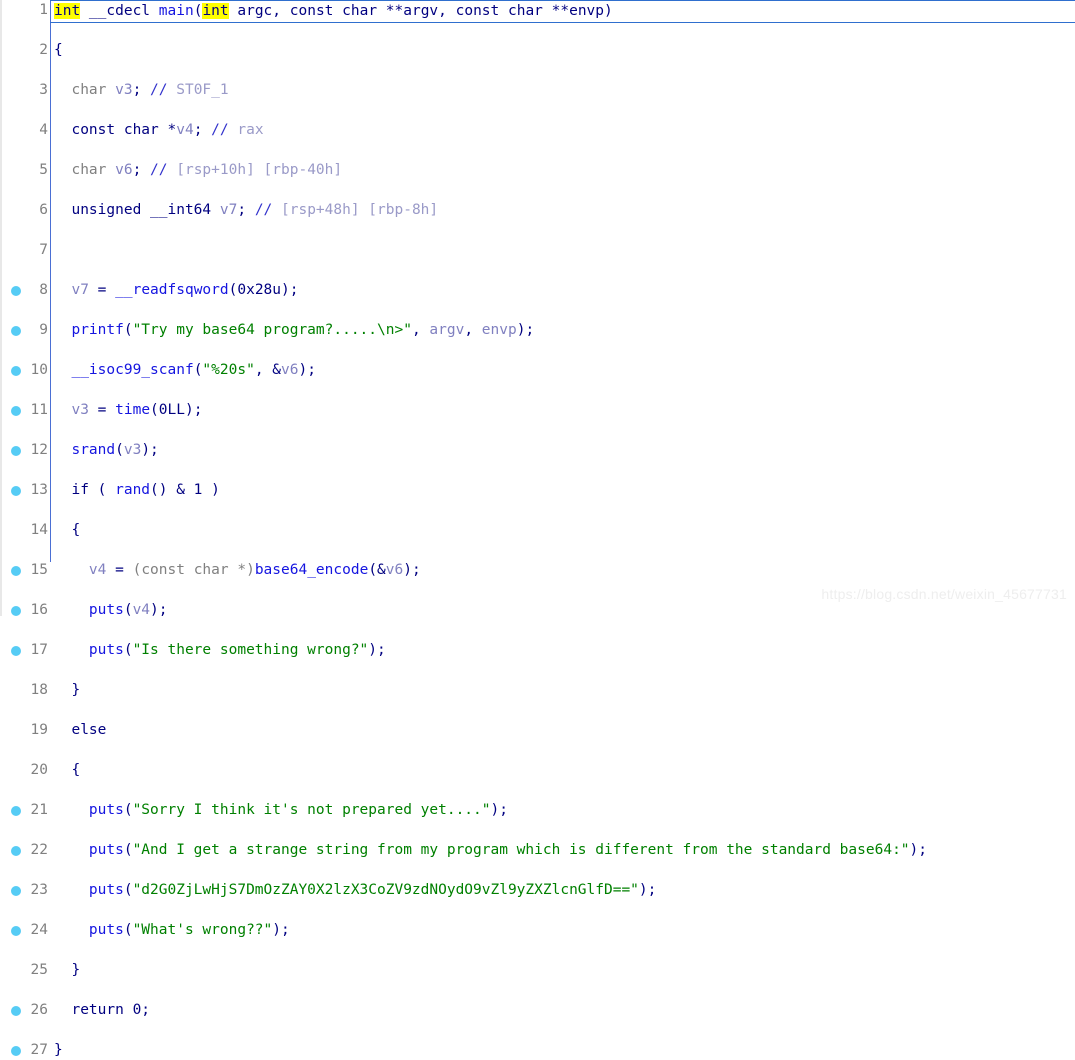 The height and width of the screenshot is (1060, 1075). I want to click on code-line-text: return 0;, so click(102, 1010).